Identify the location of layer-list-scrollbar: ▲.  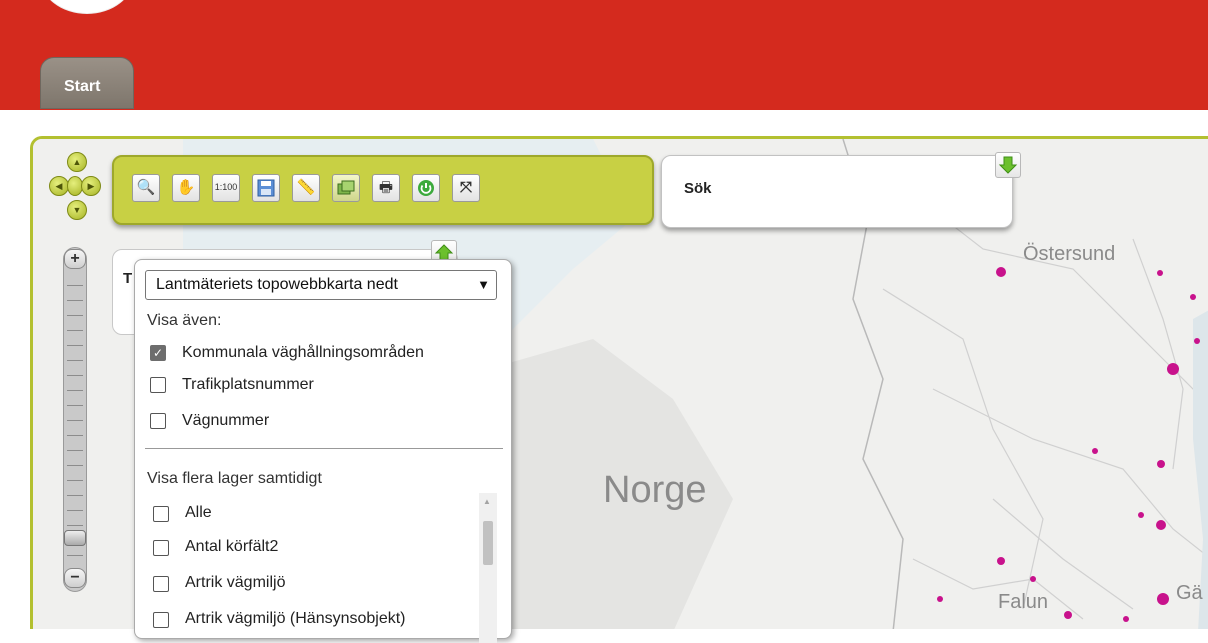
(488, 568).